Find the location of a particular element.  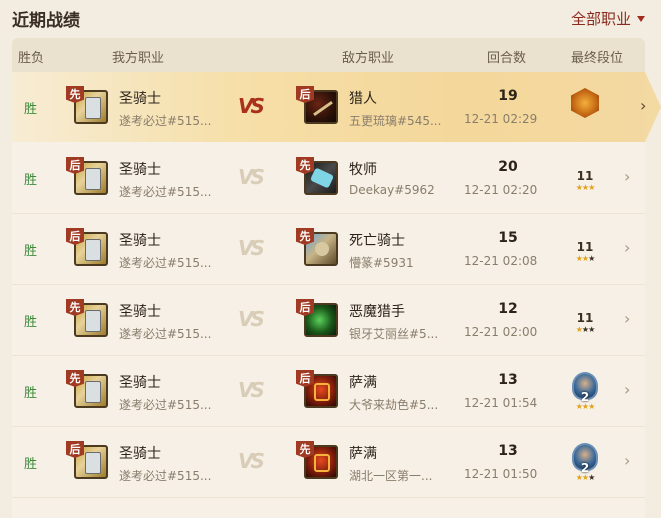

turn-count: 15 is located at coordinates (508, 238).